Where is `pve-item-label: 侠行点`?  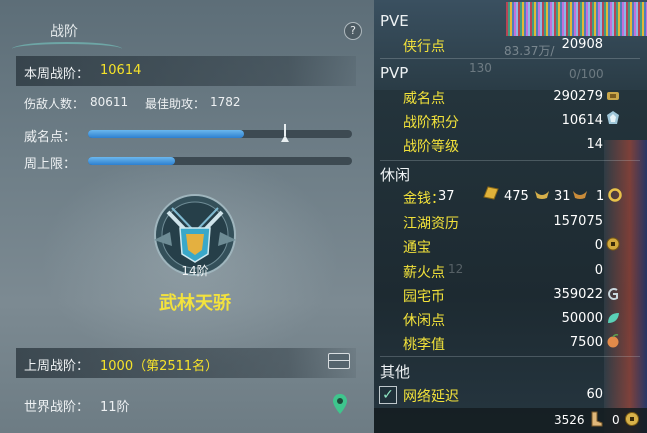 pve-item-label: 侠行点 is located at coordinates (424, 47).